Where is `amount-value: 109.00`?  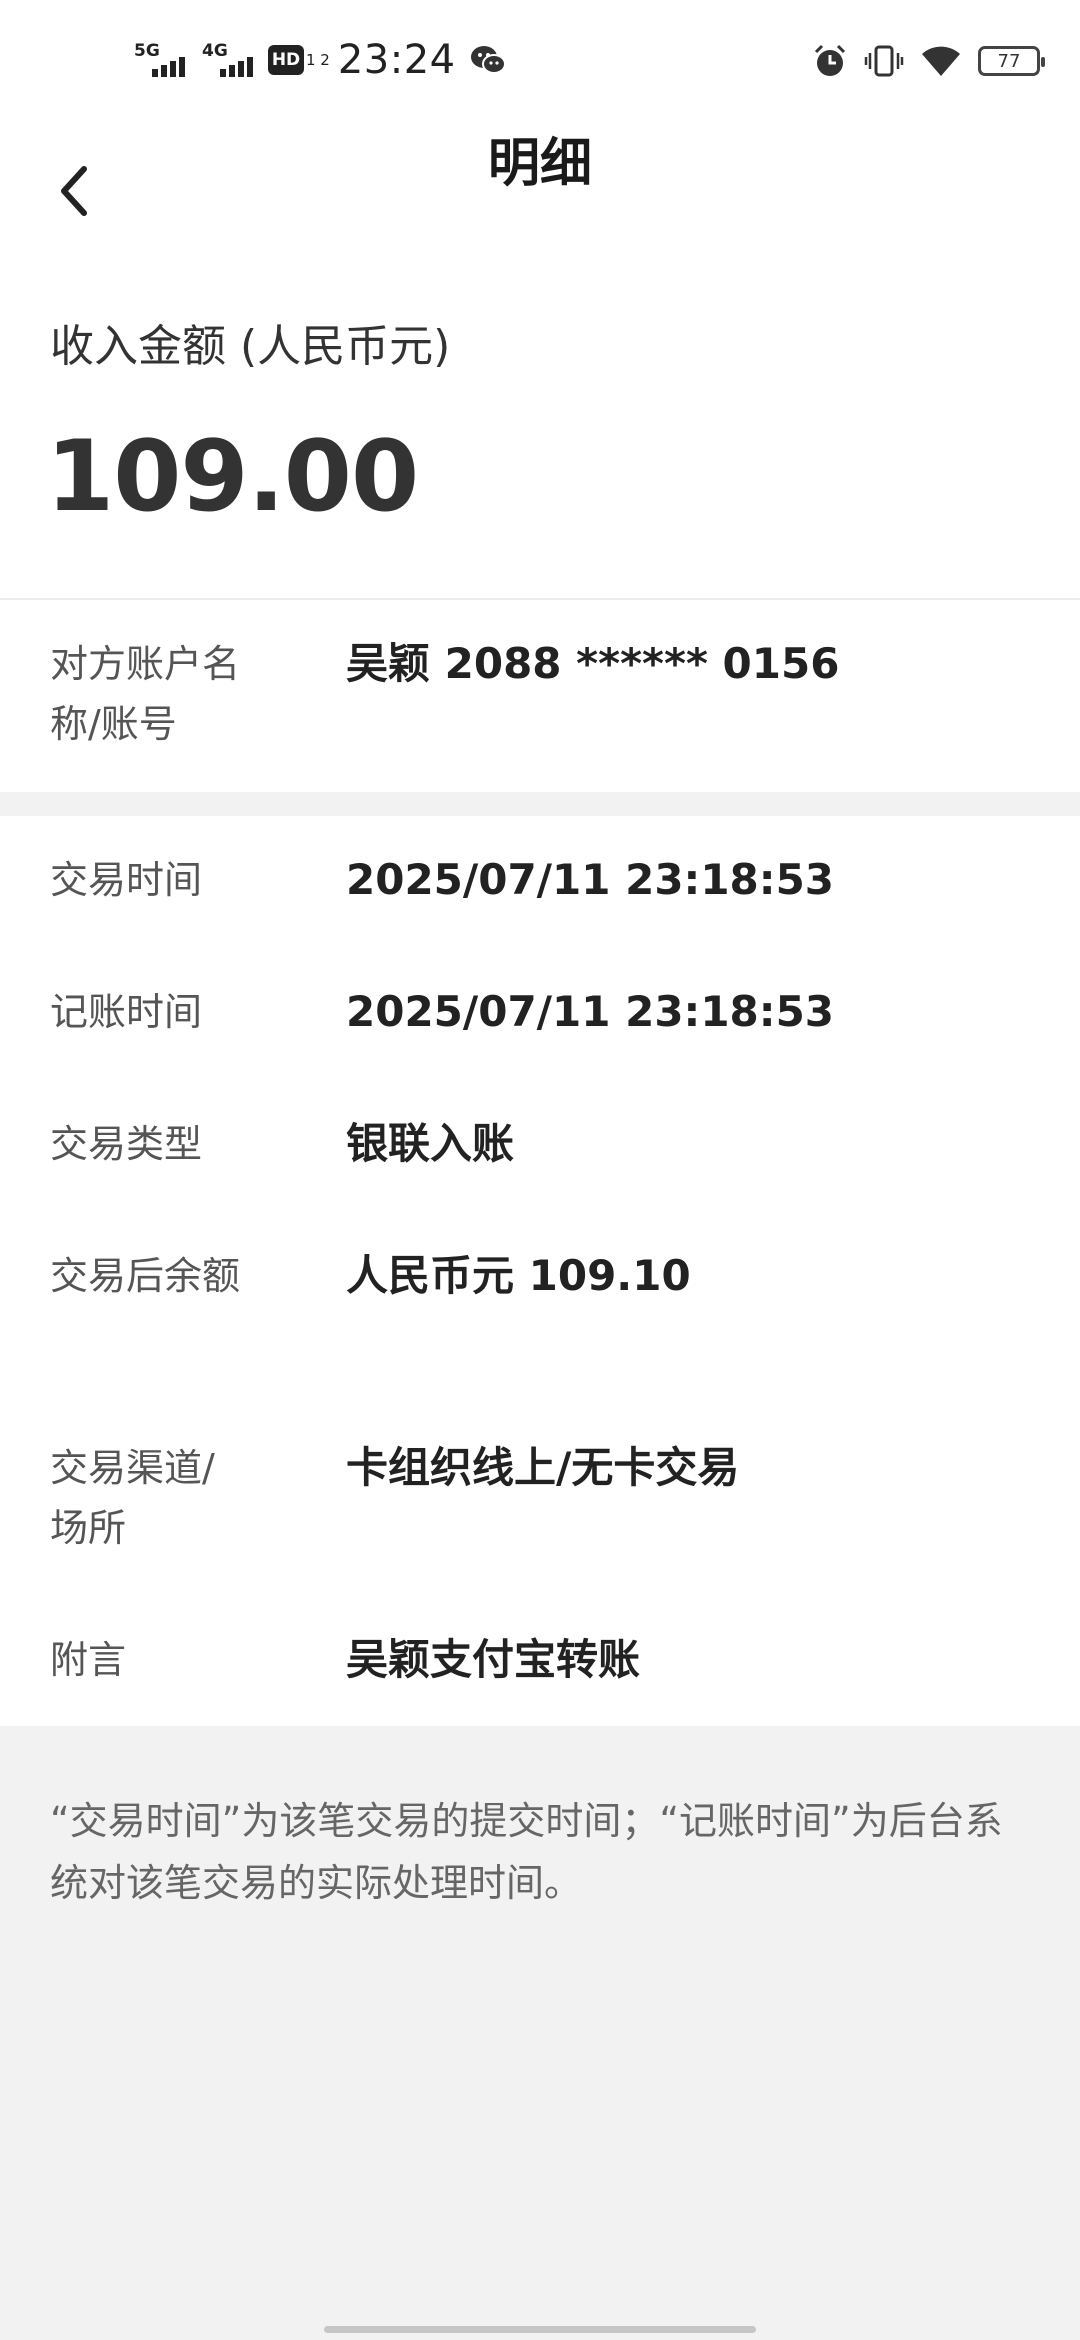 amount-value: 109.00 is located at coordinates (232, 477).